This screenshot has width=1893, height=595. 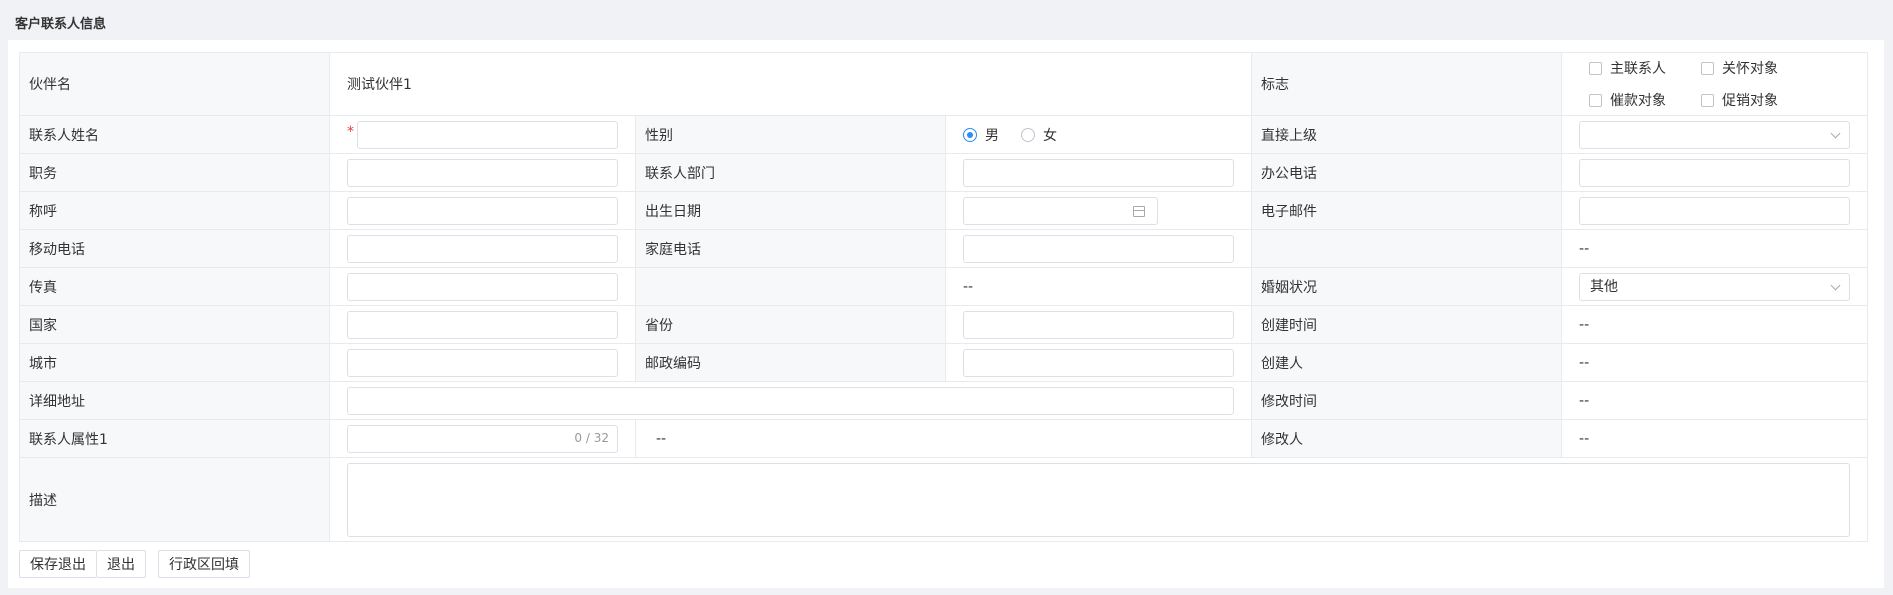 I want to click on form-row: 传真 -- 婚姻状况 其他, so click(x=944, y=286).